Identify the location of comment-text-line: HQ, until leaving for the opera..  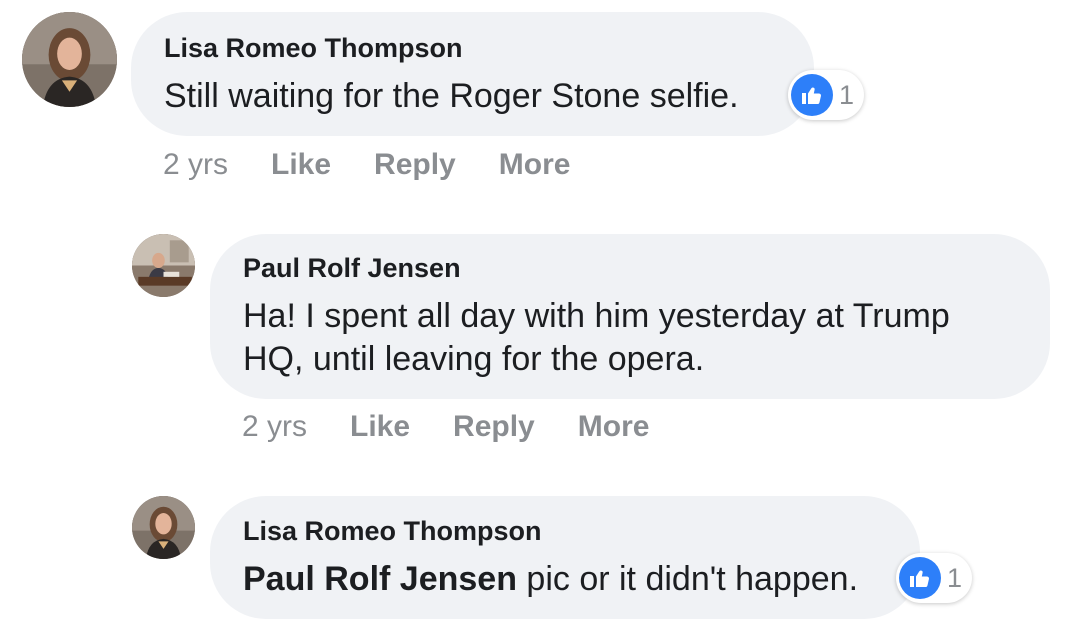
(474, 359).